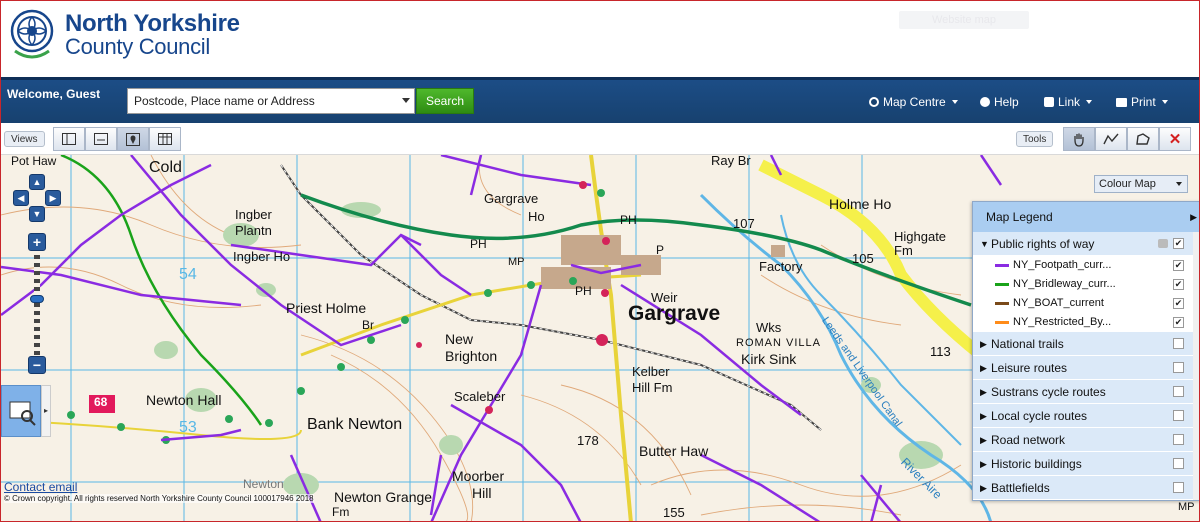  What do you see at coordinates (37, 214) in the screenshot?
I see `pan-down-button: ▼` at bounding box center [37, 214].